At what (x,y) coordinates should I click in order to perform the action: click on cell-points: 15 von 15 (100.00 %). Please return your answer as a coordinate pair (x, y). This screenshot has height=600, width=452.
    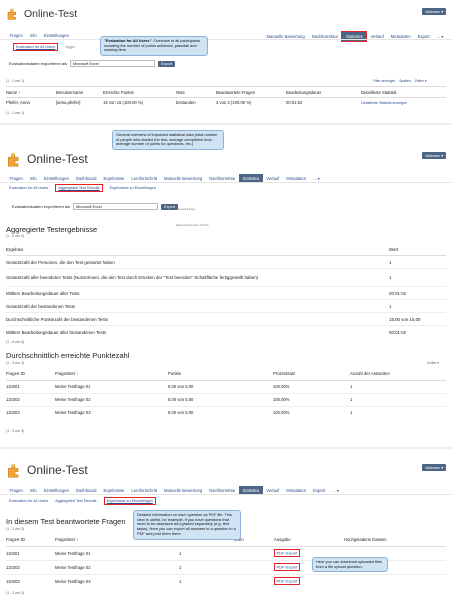
    Looking at the image, I should click on (123, 103).